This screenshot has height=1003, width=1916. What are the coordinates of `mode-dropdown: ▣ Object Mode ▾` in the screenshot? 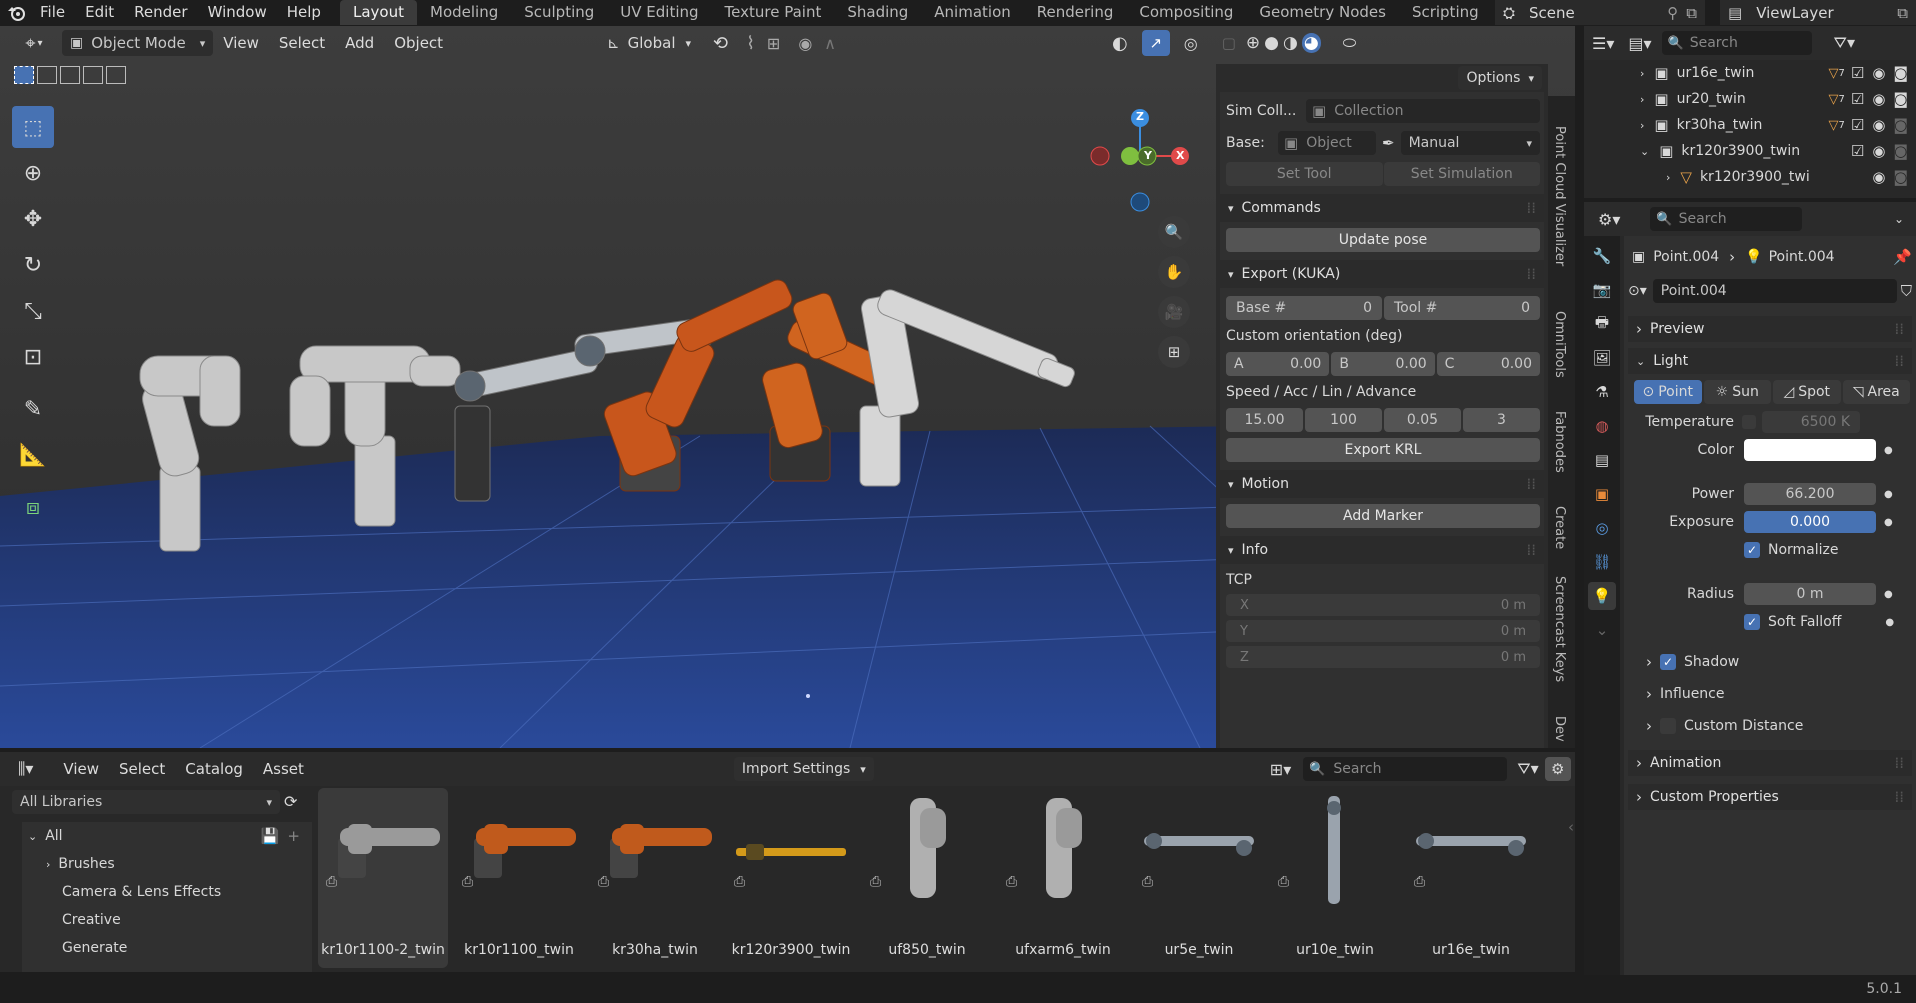 It's located at (138, 43).